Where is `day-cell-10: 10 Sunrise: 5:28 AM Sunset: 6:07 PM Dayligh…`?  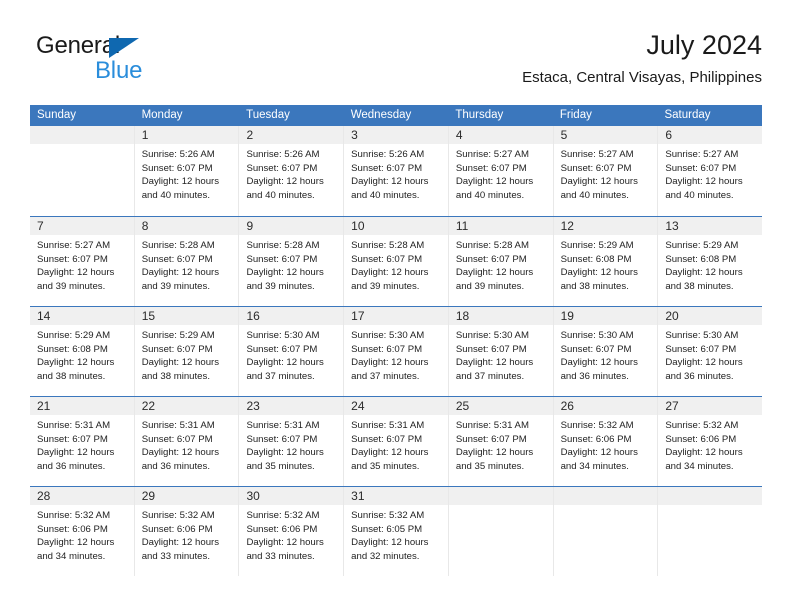 day-cell-10: 10 Sunrise: 5:28 AM Sunset: 6:07 PM Dayligh… is located at coordinates (395, 261).